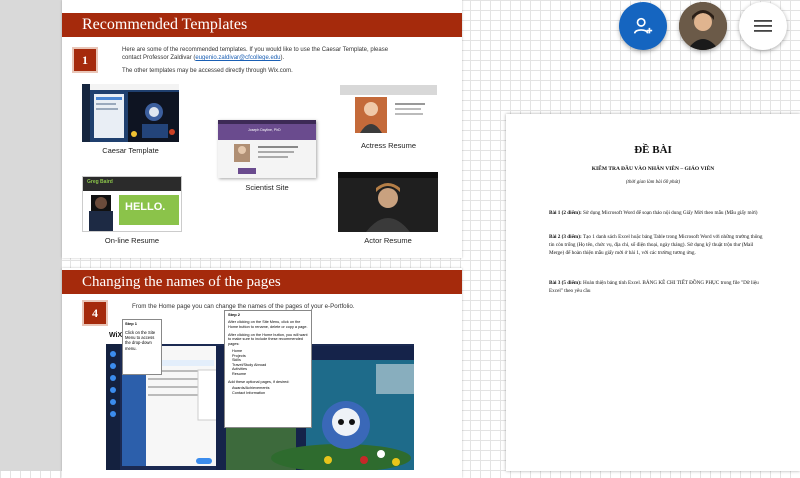 This screenshot has width=800, height=478. Describe the element at coordinates (130, 113) in the screenshot. I see `caesar-template-thumbnail` at that location.